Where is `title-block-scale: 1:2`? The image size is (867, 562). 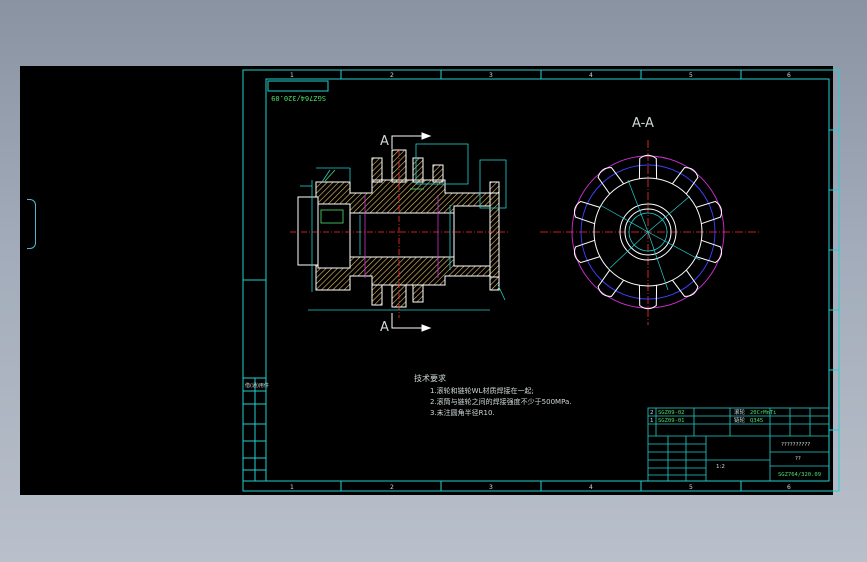
title-block-scale: 1:2 is located at coordinates (720, 467).